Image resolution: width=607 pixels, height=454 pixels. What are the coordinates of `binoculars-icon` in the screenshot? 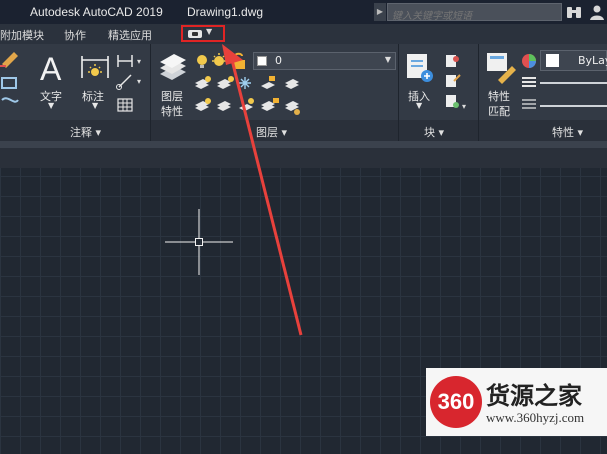 It's located at (574, 12).